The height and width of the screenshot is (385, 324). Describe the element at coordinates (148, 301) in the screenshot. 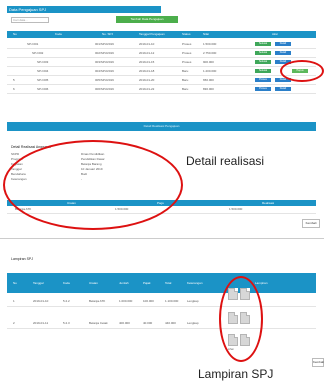

I see `cell: 100.000` at that location.